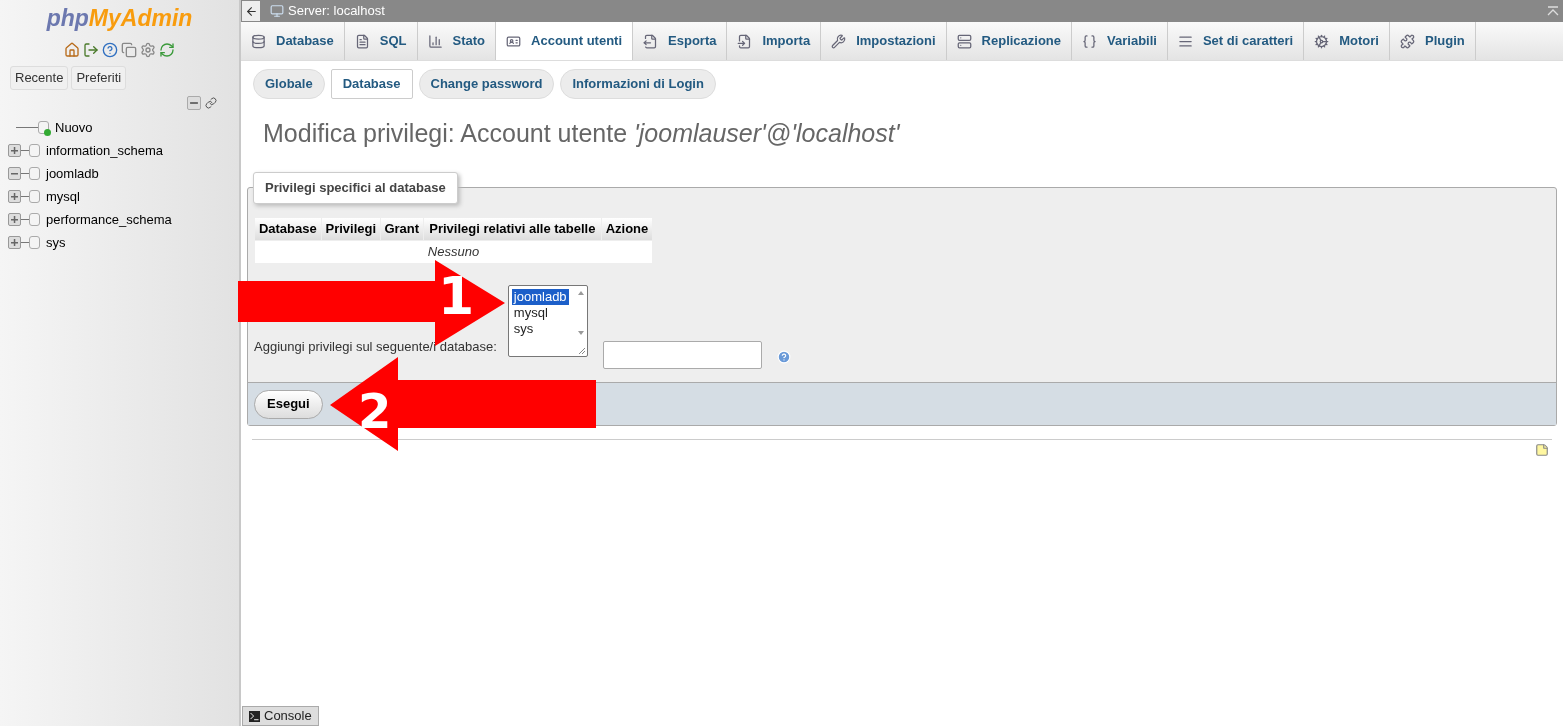 This screenshot has height=726, width=1563. Describe the element at coordinates (350, 229) in the screenshot. I see `column-header: Privilegi` at that location.